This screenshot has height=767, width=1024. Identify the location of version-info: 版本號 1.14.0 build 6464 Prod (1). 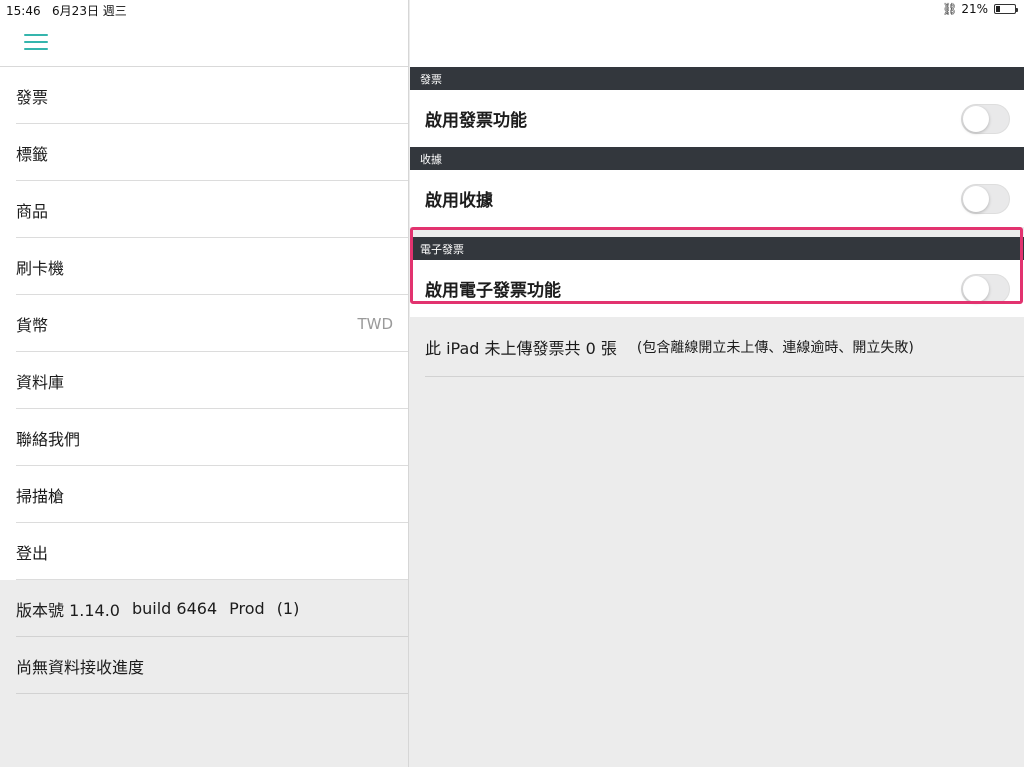
(204, 608).